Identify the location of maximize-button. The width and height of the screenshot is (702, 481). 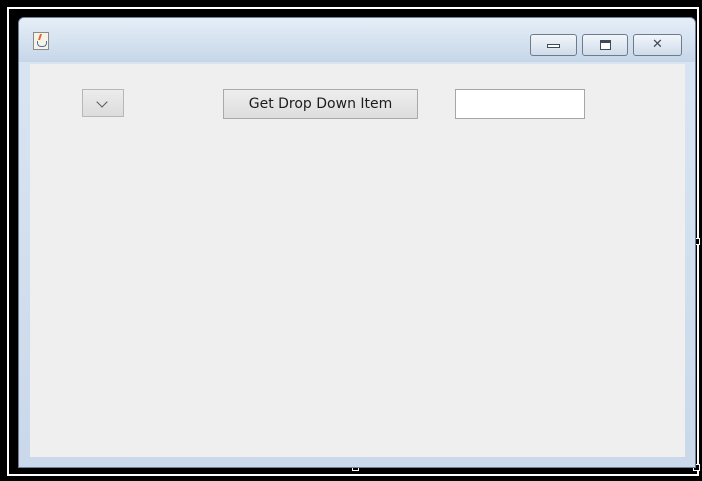
(605, 45).